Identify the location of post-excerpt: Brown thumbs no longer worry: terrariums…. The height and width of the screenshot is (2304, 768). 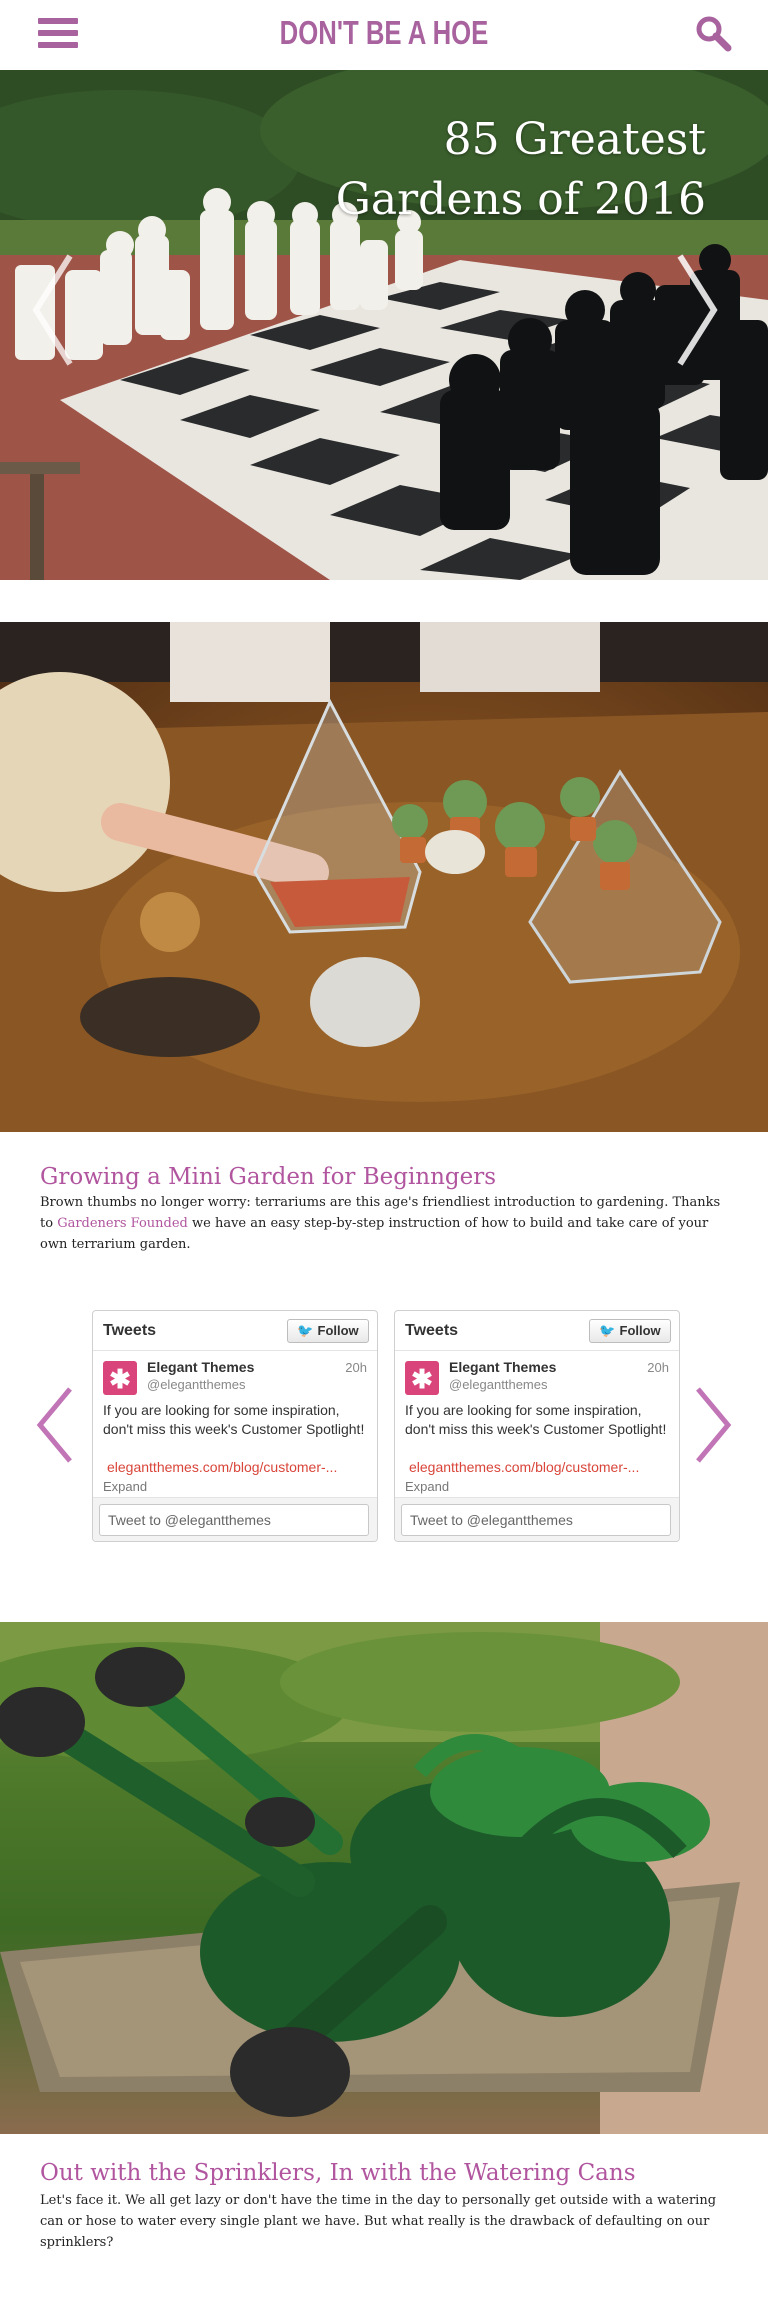
(385, 1223).